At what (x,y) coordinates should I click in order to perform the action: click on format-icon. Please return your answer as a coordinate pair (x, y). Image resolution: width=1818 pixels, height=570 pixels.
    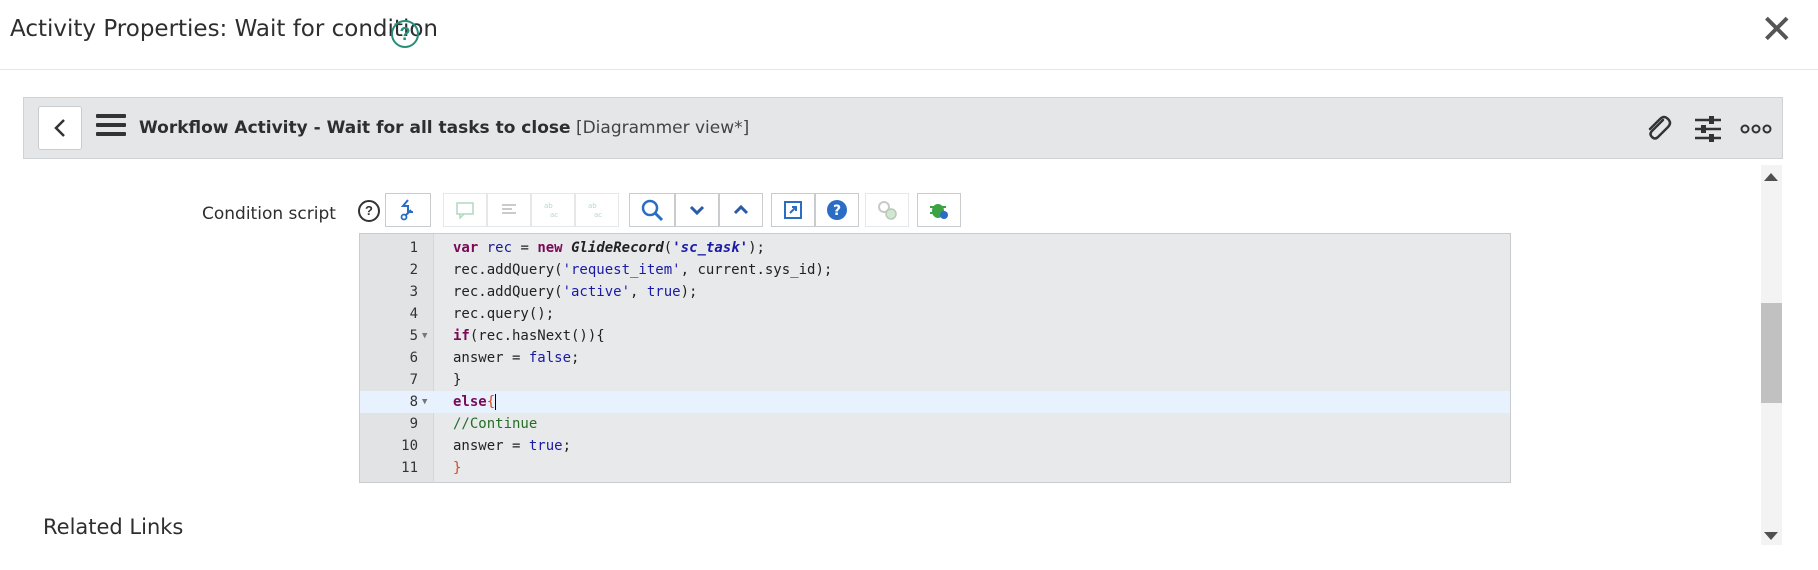
    Looking at the image, I should click on (509, 209).